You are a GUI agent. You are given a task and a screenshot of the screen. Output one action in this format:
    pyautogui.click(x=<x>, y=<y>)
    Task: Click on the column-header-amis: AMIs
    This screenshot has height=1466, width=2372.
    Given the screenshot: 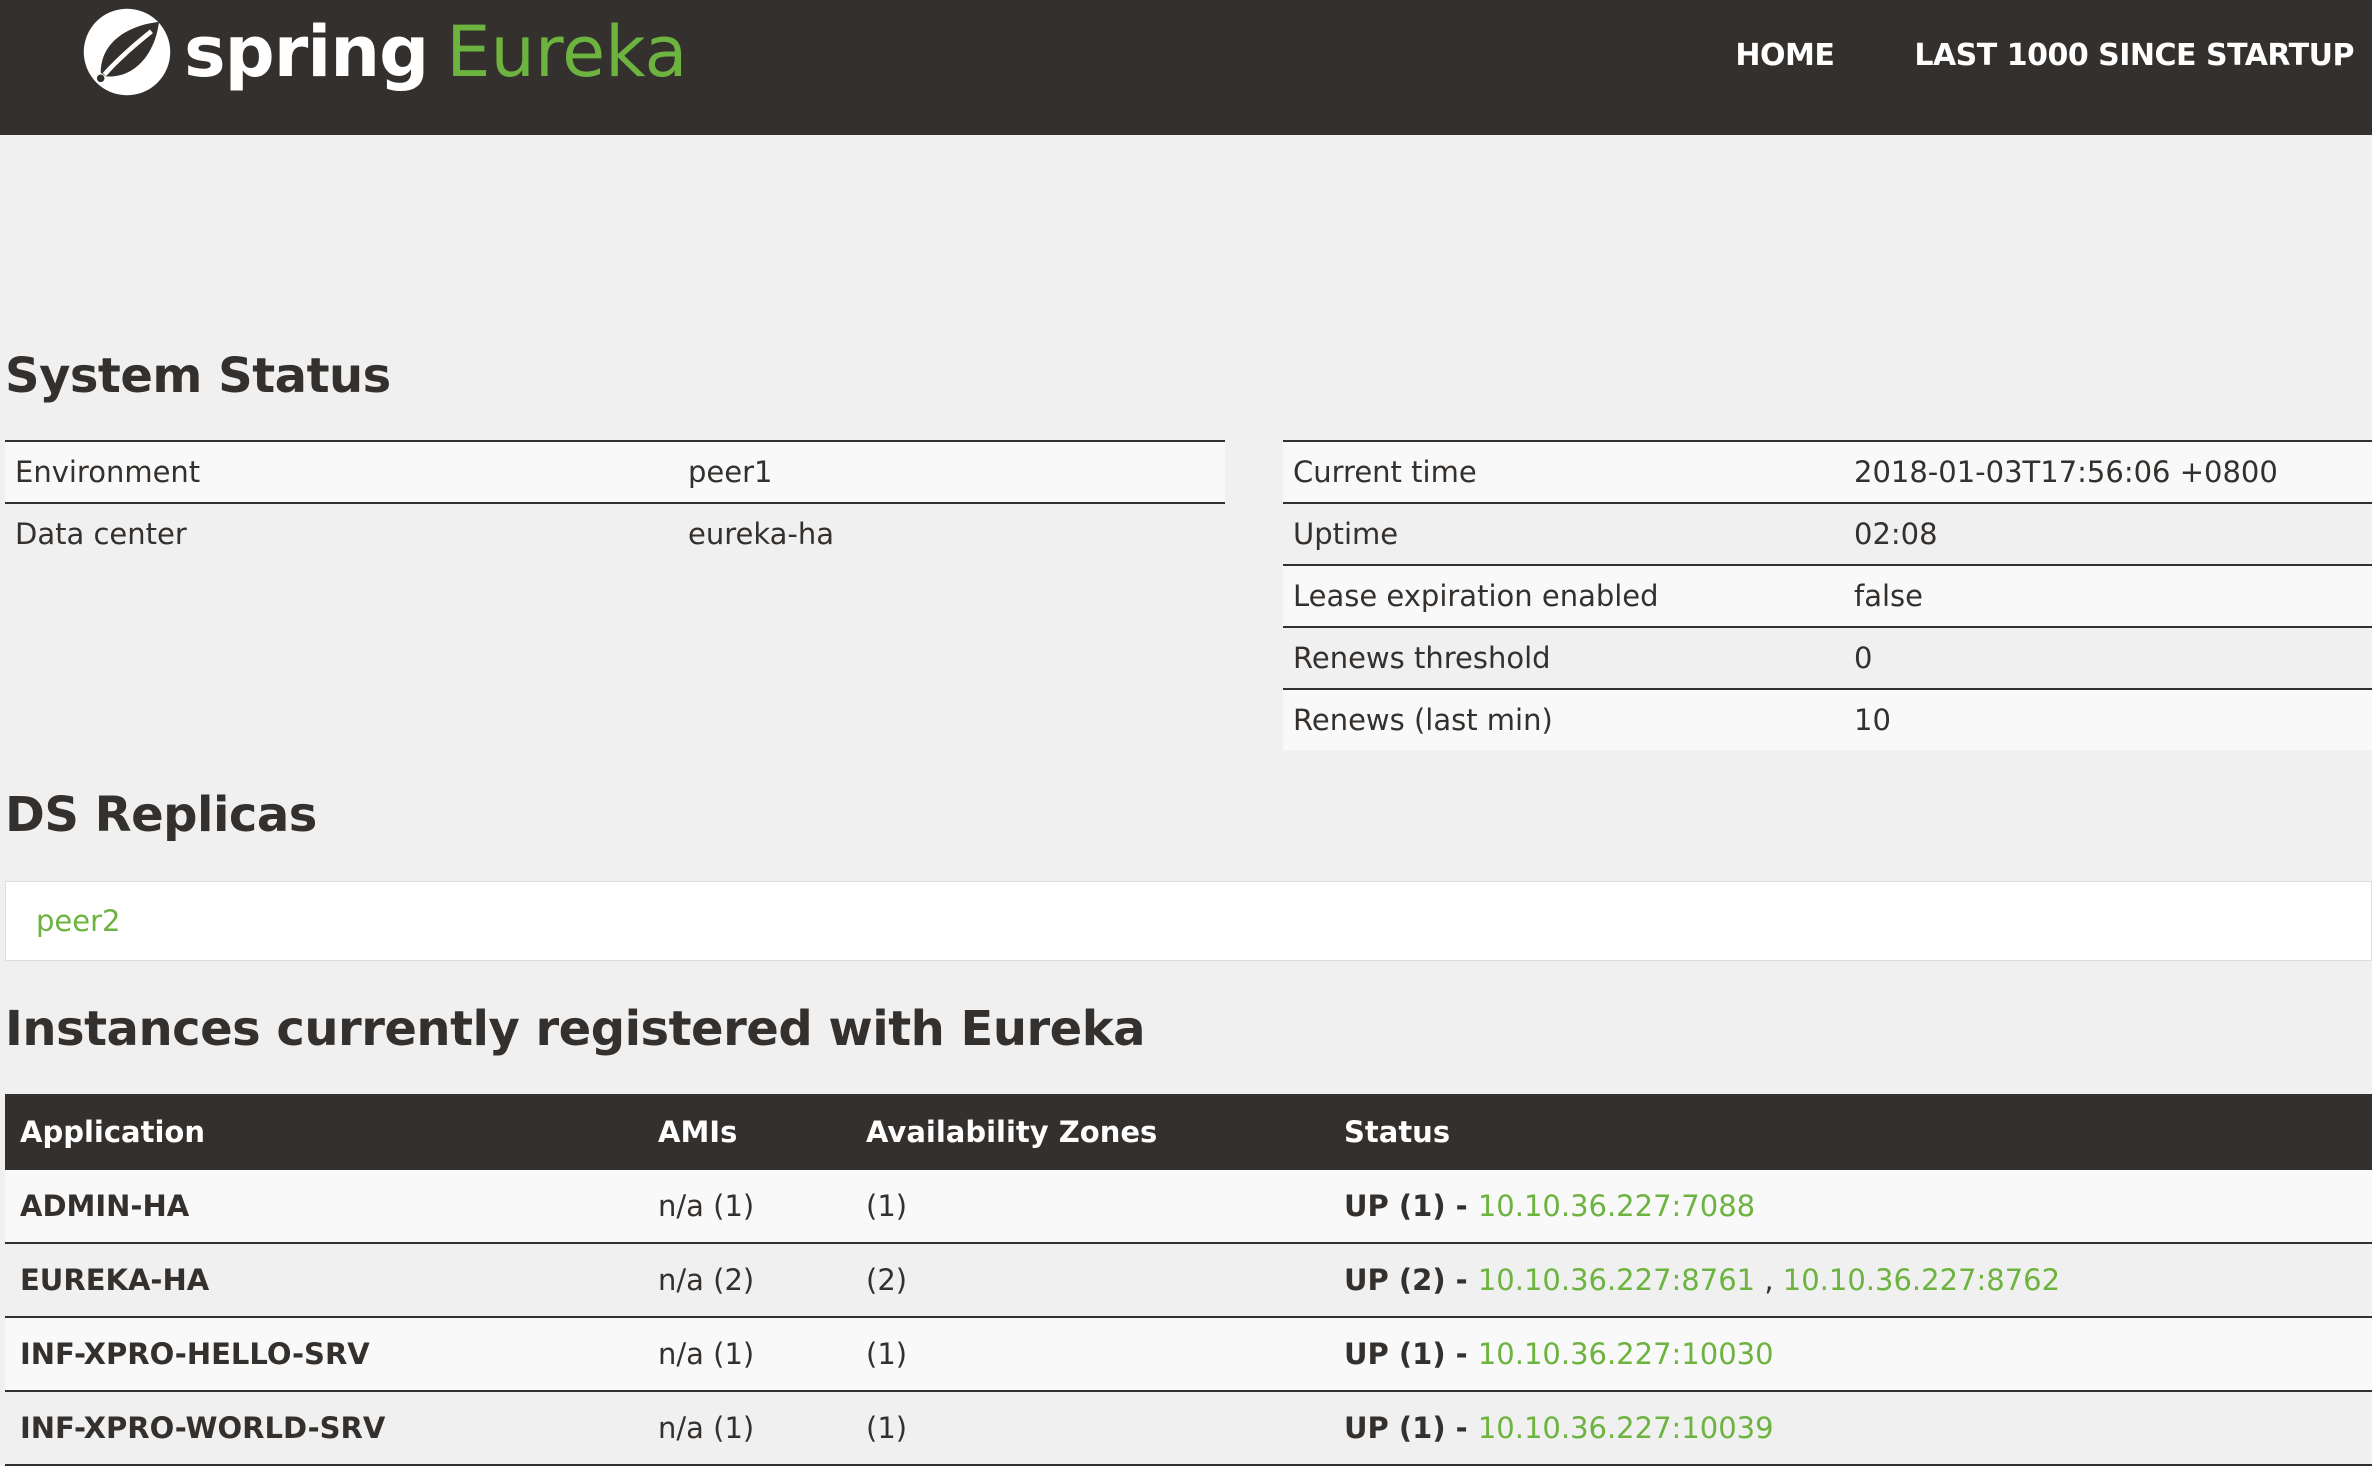 What is the action you would take?
    pyautogui.click(x=747, y=1132)
    